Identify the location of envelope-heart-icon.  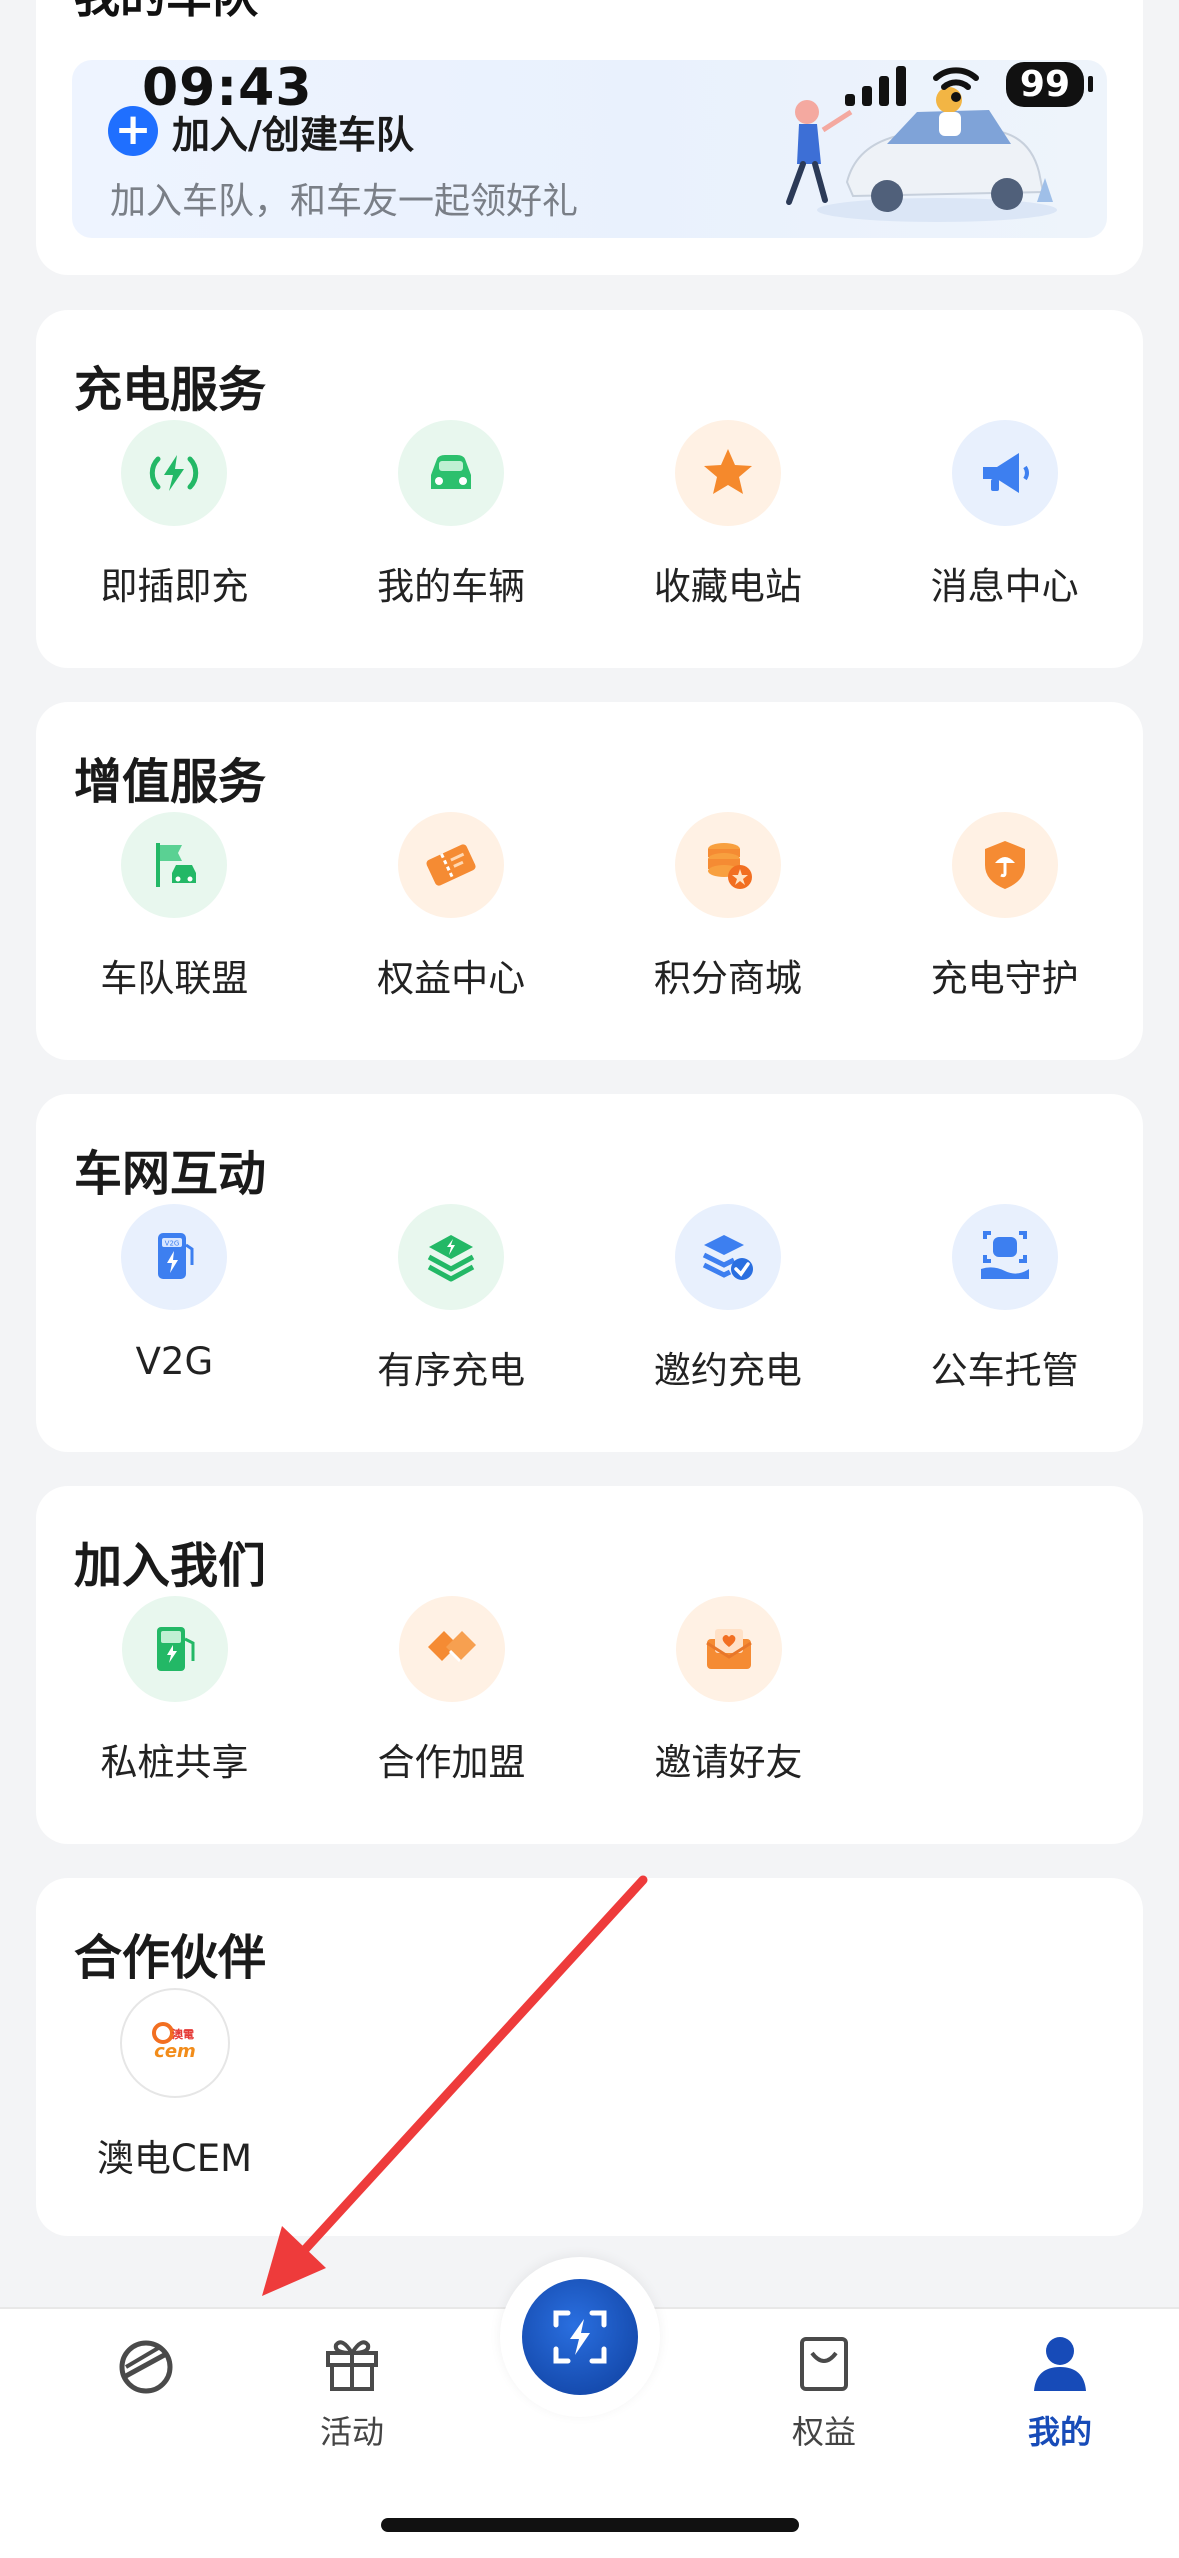
(728, 1649).